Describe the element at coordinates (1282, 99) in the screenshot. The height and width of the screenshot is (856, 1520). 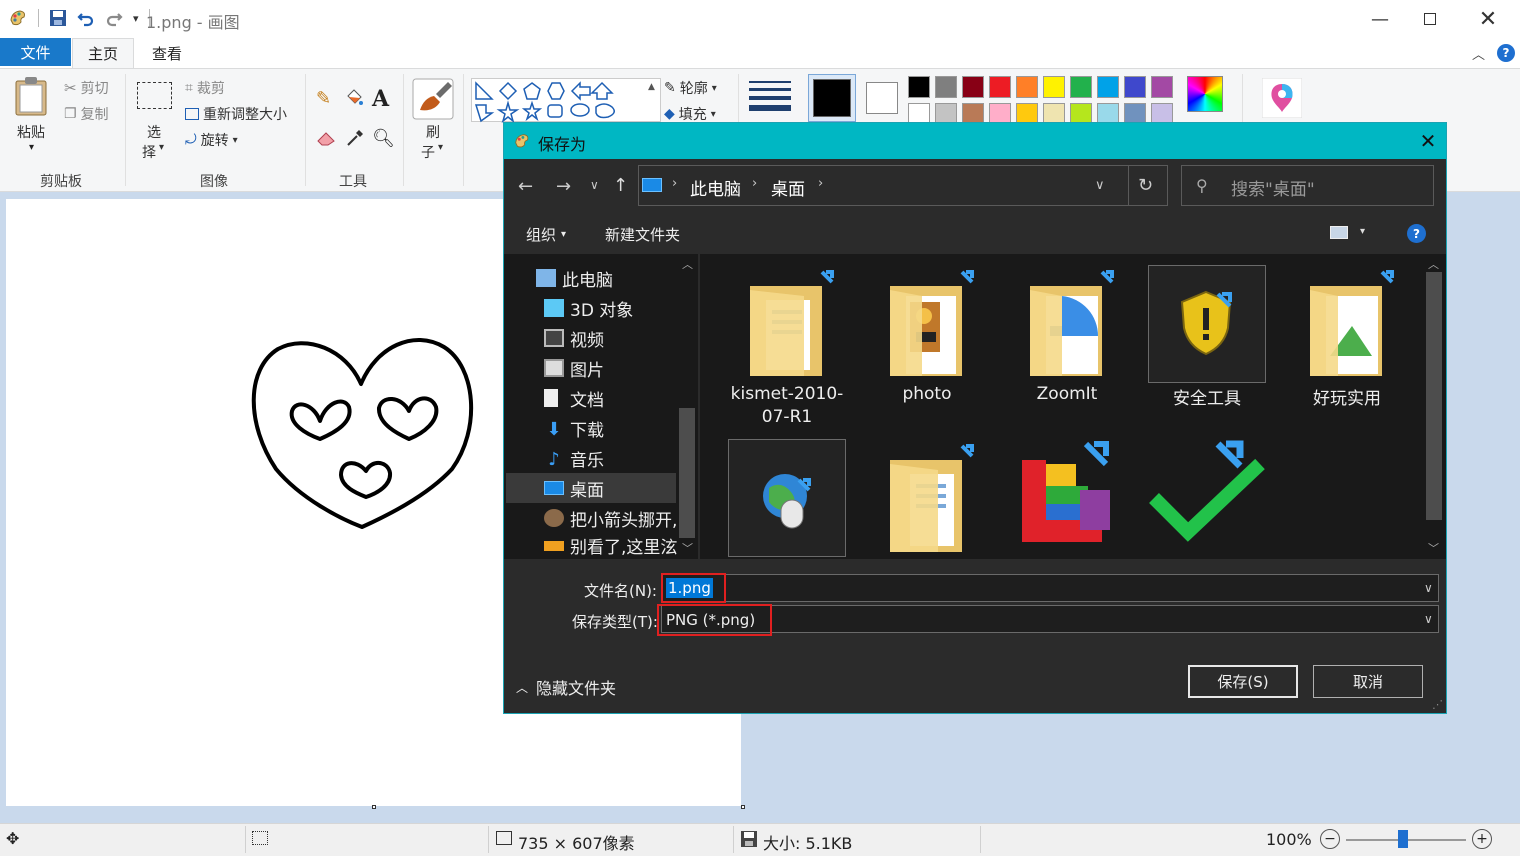
I see `paint3d-icon` at that location.